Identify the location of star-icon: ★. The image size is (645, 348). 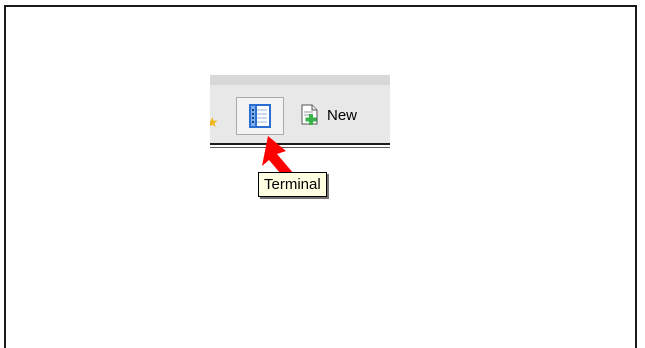
(215, 122).